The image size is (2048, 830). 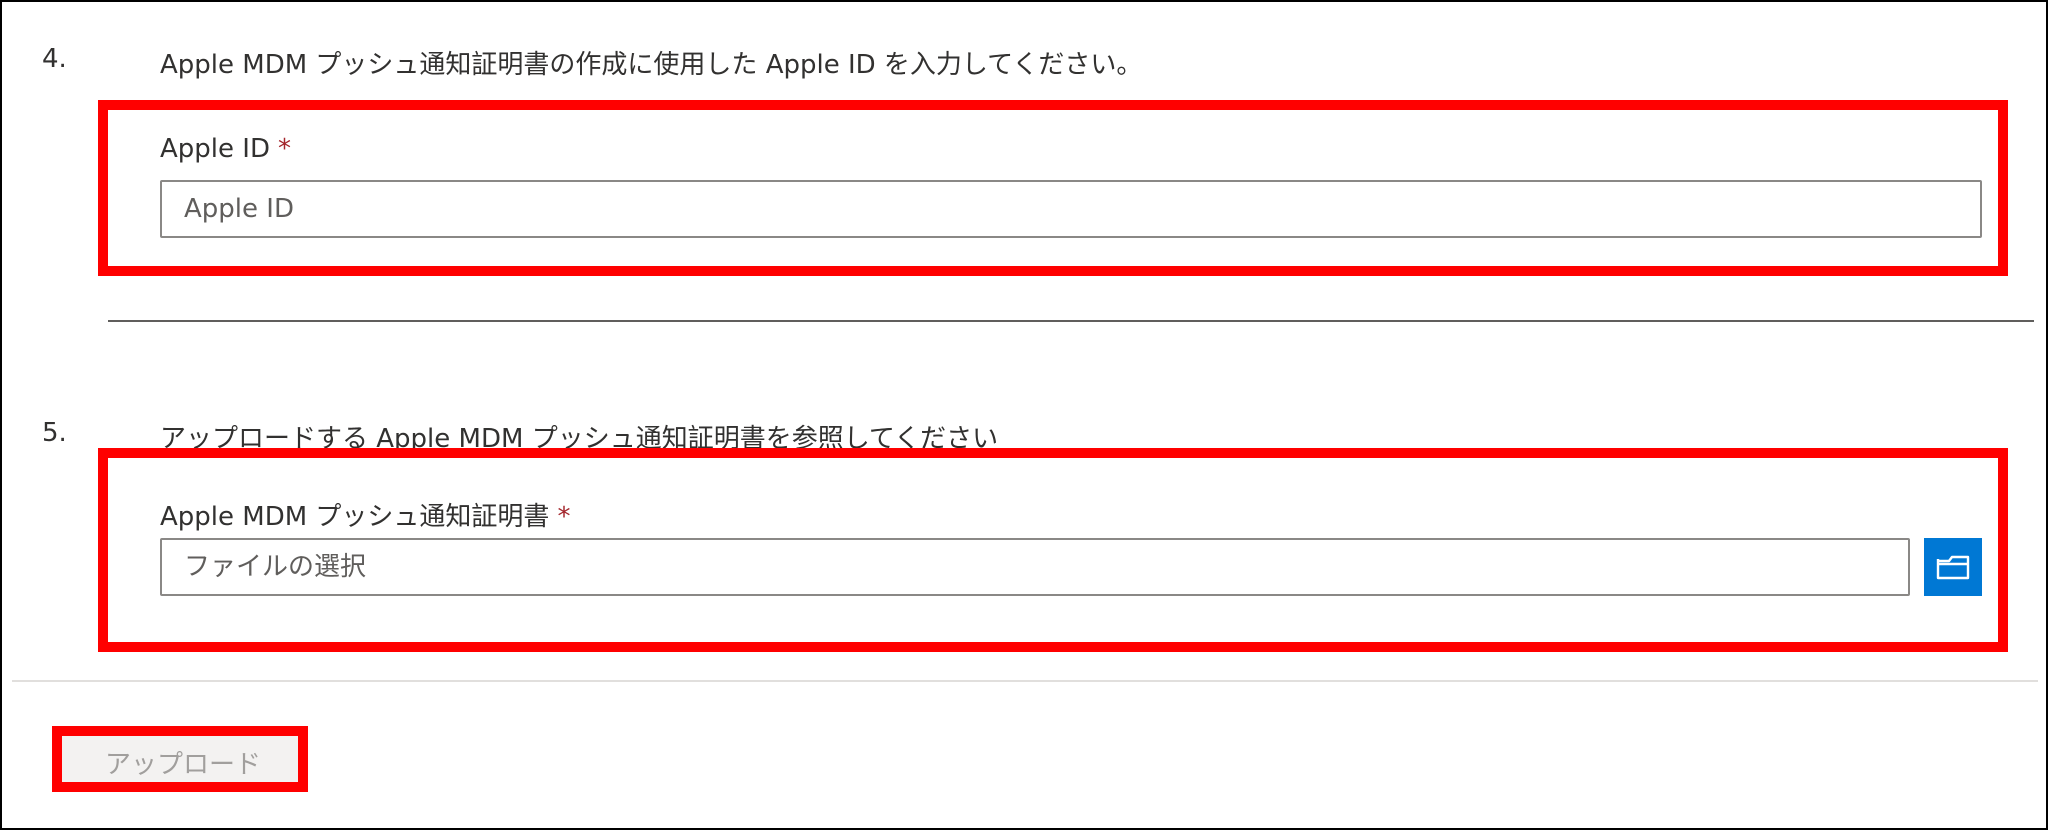 What do you see at coordinates (215, 149) in the screenshot?
I see `apple-id-label-text: Apple ID` at bounding box center [215, 149].